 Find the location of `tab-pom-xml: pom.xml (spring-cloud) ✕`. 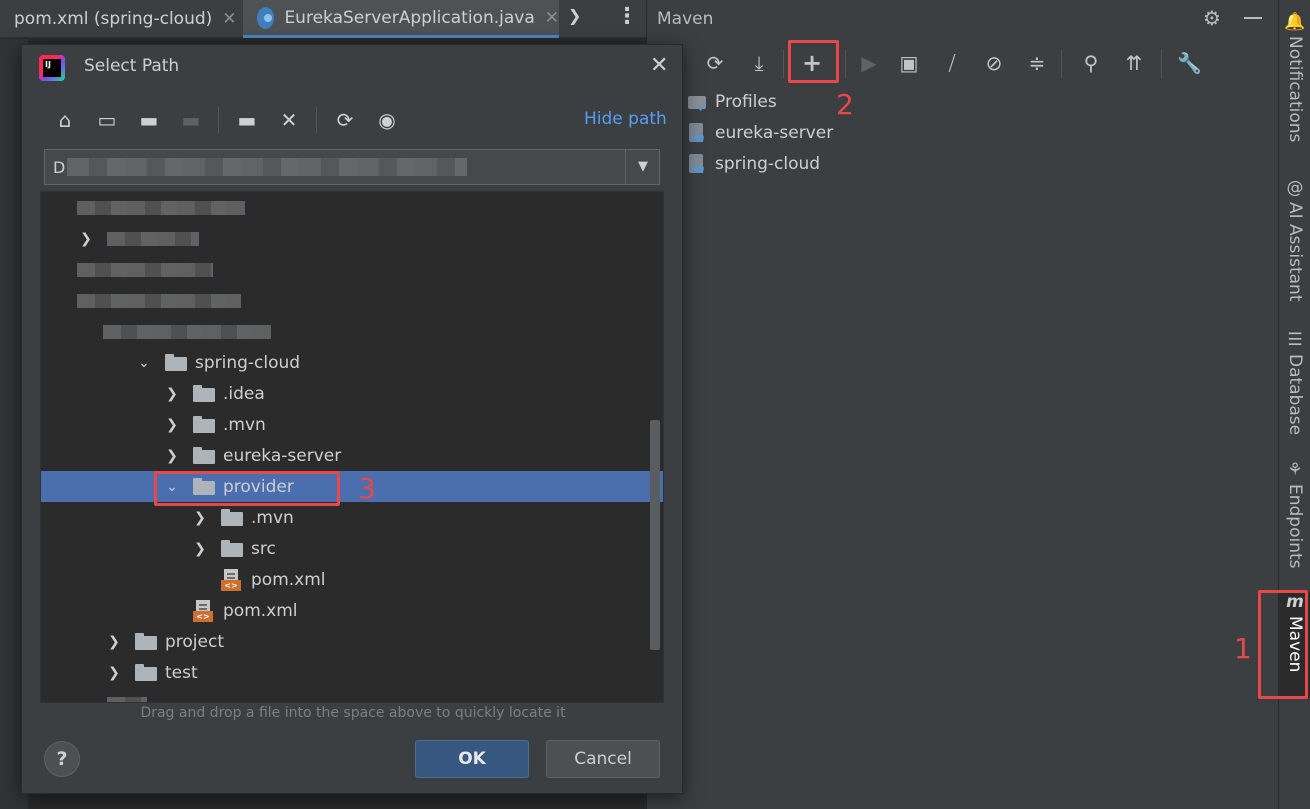

tab-pom-xml: pom.xml (spring-cloud) ✕ is located at coordinates (121, 19).